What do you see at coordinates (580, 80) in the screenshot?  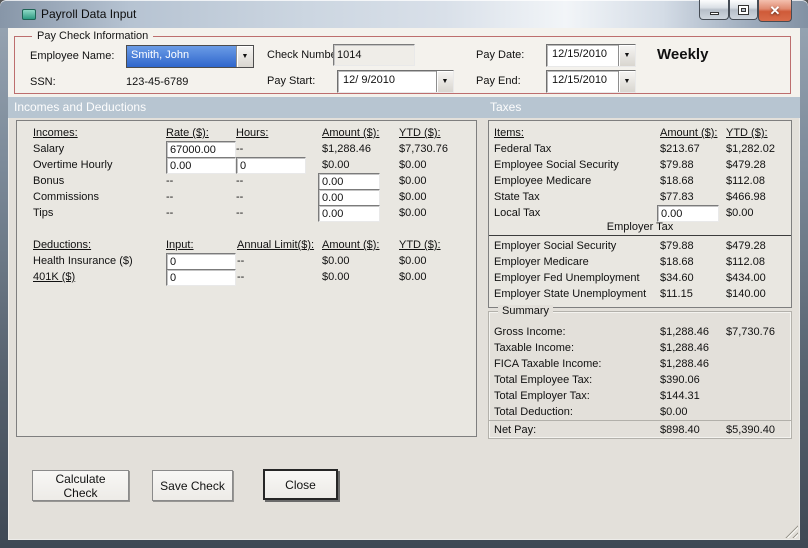 I see `pay-end-value: 12/15/2010` at bounding box center [580, 80].